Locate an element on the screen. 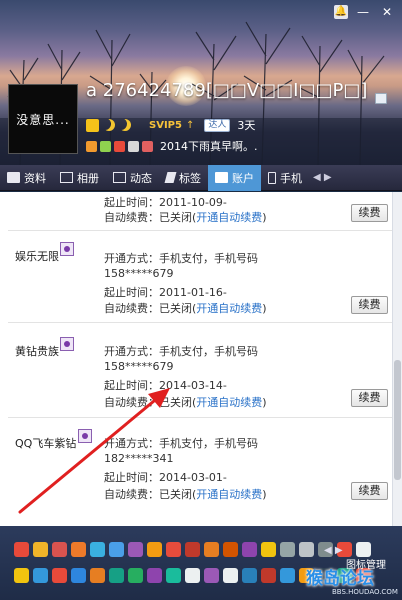 Image resolution: width=402 pixels, height=600 pixels. minimize-button: — is located at coordinates (363, 12).